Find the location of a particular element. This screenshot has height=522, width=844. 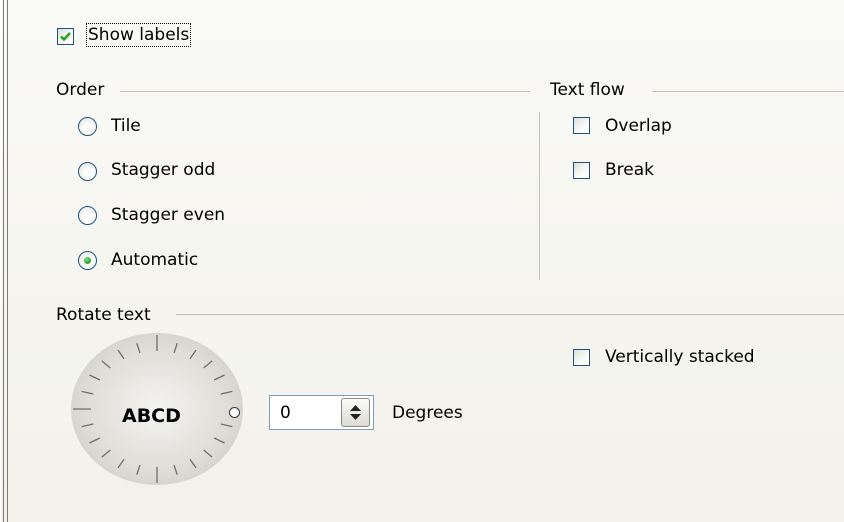

spin-arrows-icon is located at coordinates (355, 412).